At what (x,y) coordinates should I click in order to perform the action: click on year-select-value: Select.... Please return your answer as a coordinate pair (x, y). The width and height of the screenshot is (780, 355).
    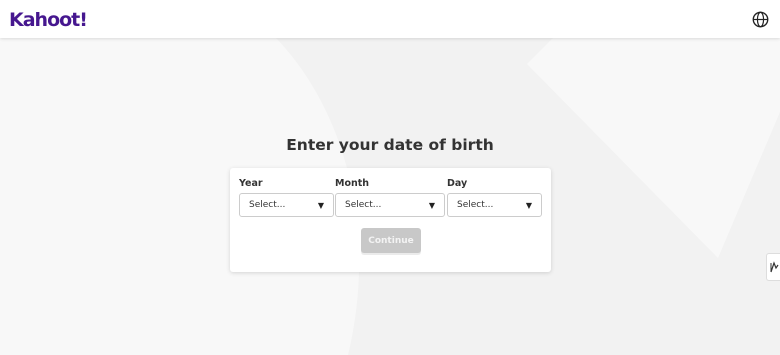
    Looking at the image, I should click on (267, 205).